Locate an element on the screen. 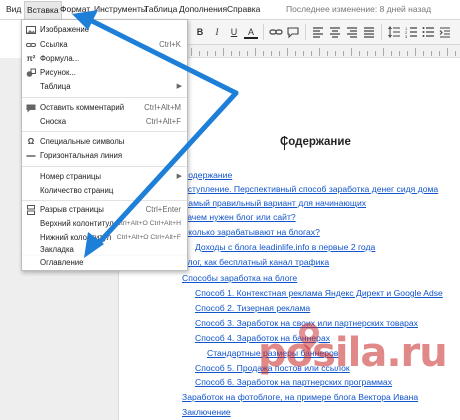 This screenshot has width=460, height=420. menu-item-image: Изображение is located at coordinates (104, 30).